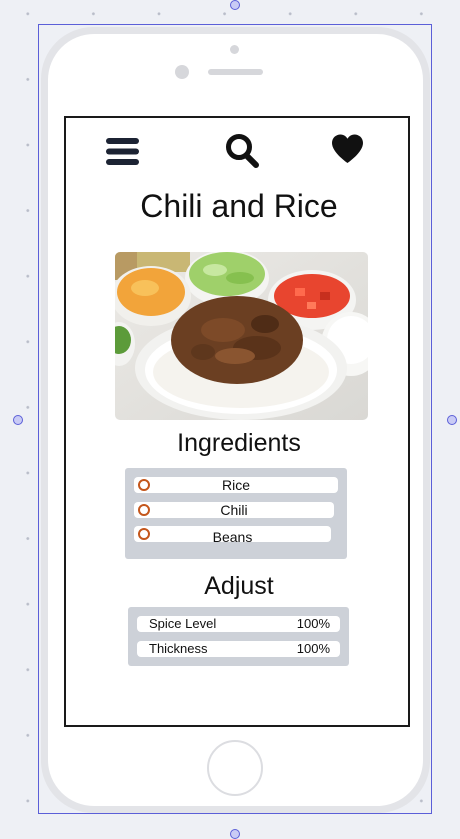 Image resolution: width=460 pixels, height=839 pixels. Describe the element at coordinates (238, 624) in the screenshot. I see `adjust-row-spice: Spice Level 100%` at that location.